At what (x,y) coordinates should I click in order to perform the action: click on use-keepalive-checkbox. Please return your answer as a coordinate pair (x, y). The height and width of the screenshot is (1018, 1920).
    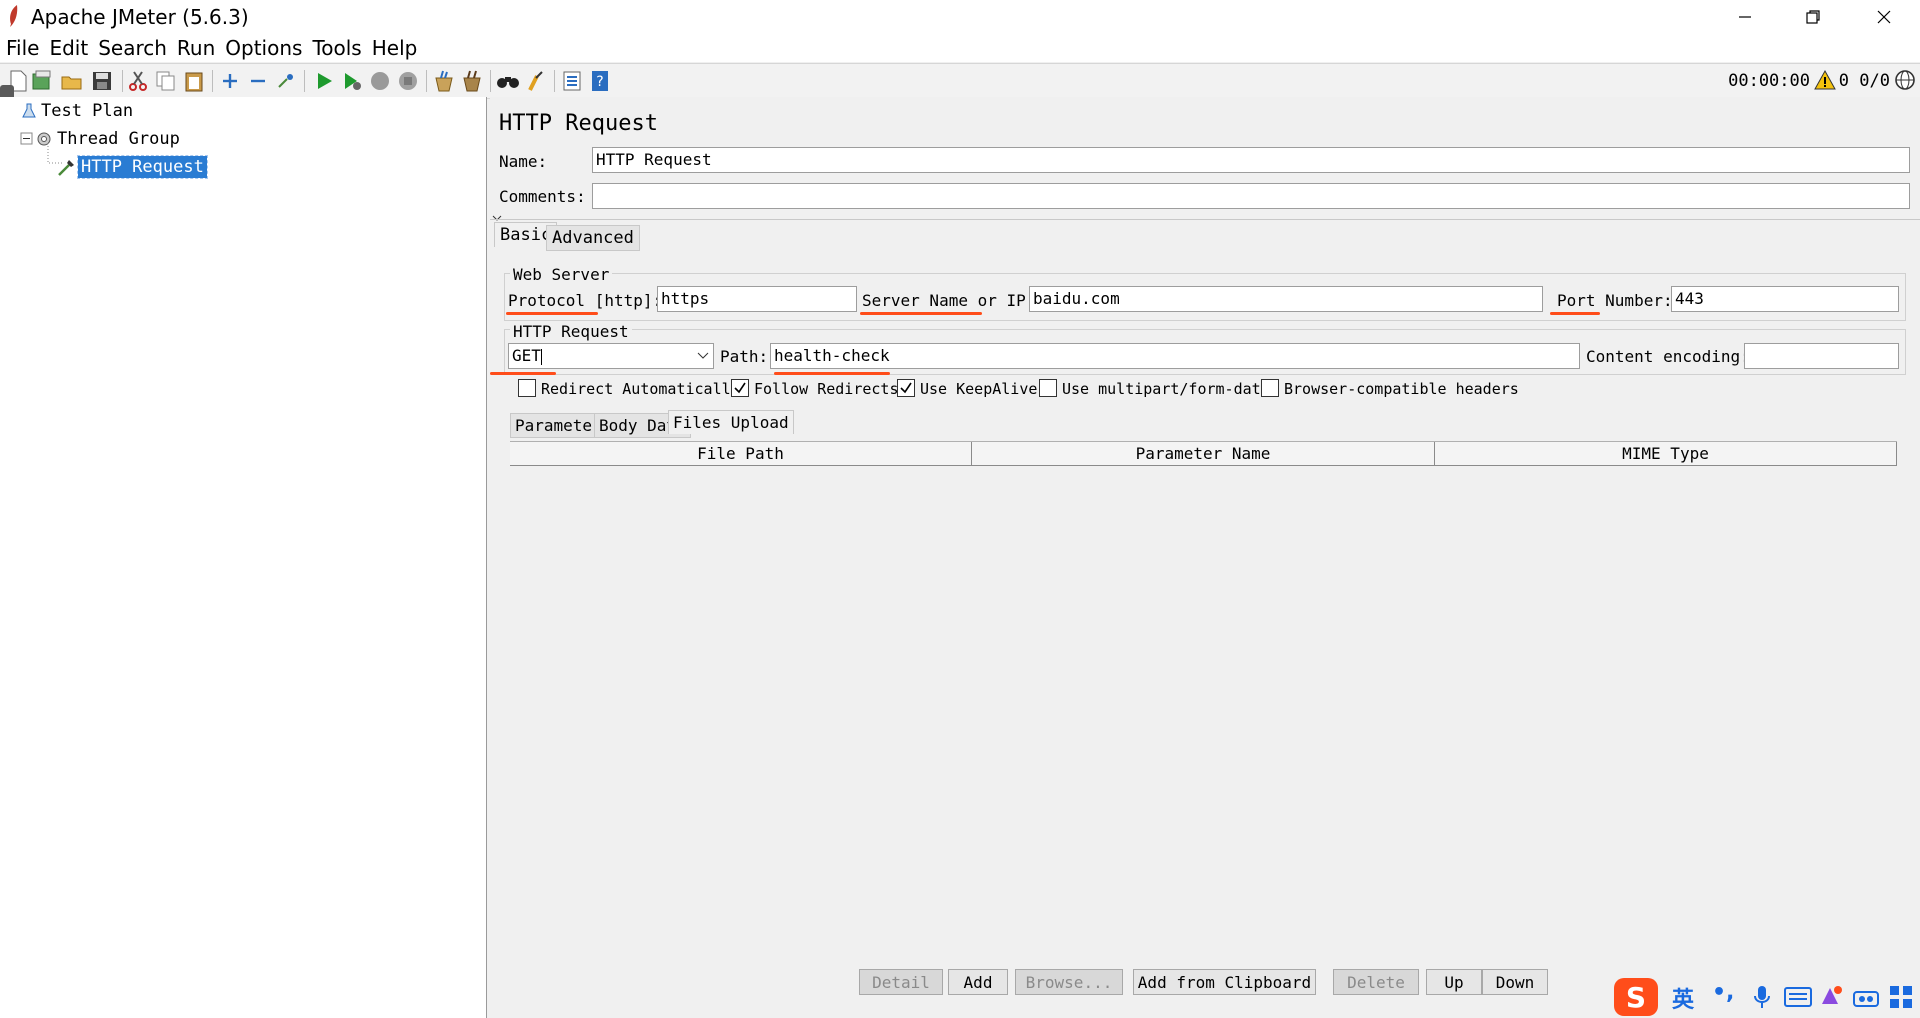
    Looking at the image, I should click on (906, 388).